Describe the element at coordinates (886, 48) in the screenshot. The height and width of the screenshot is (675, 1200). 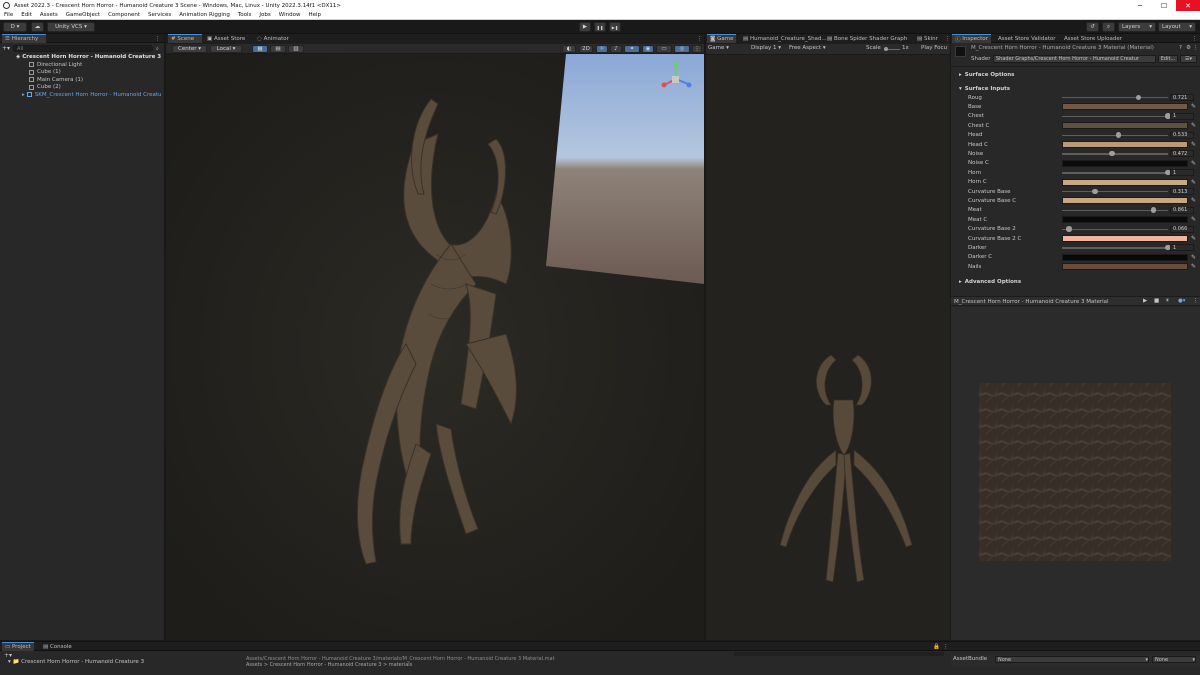
I see `scale-slider-knob` at that location.